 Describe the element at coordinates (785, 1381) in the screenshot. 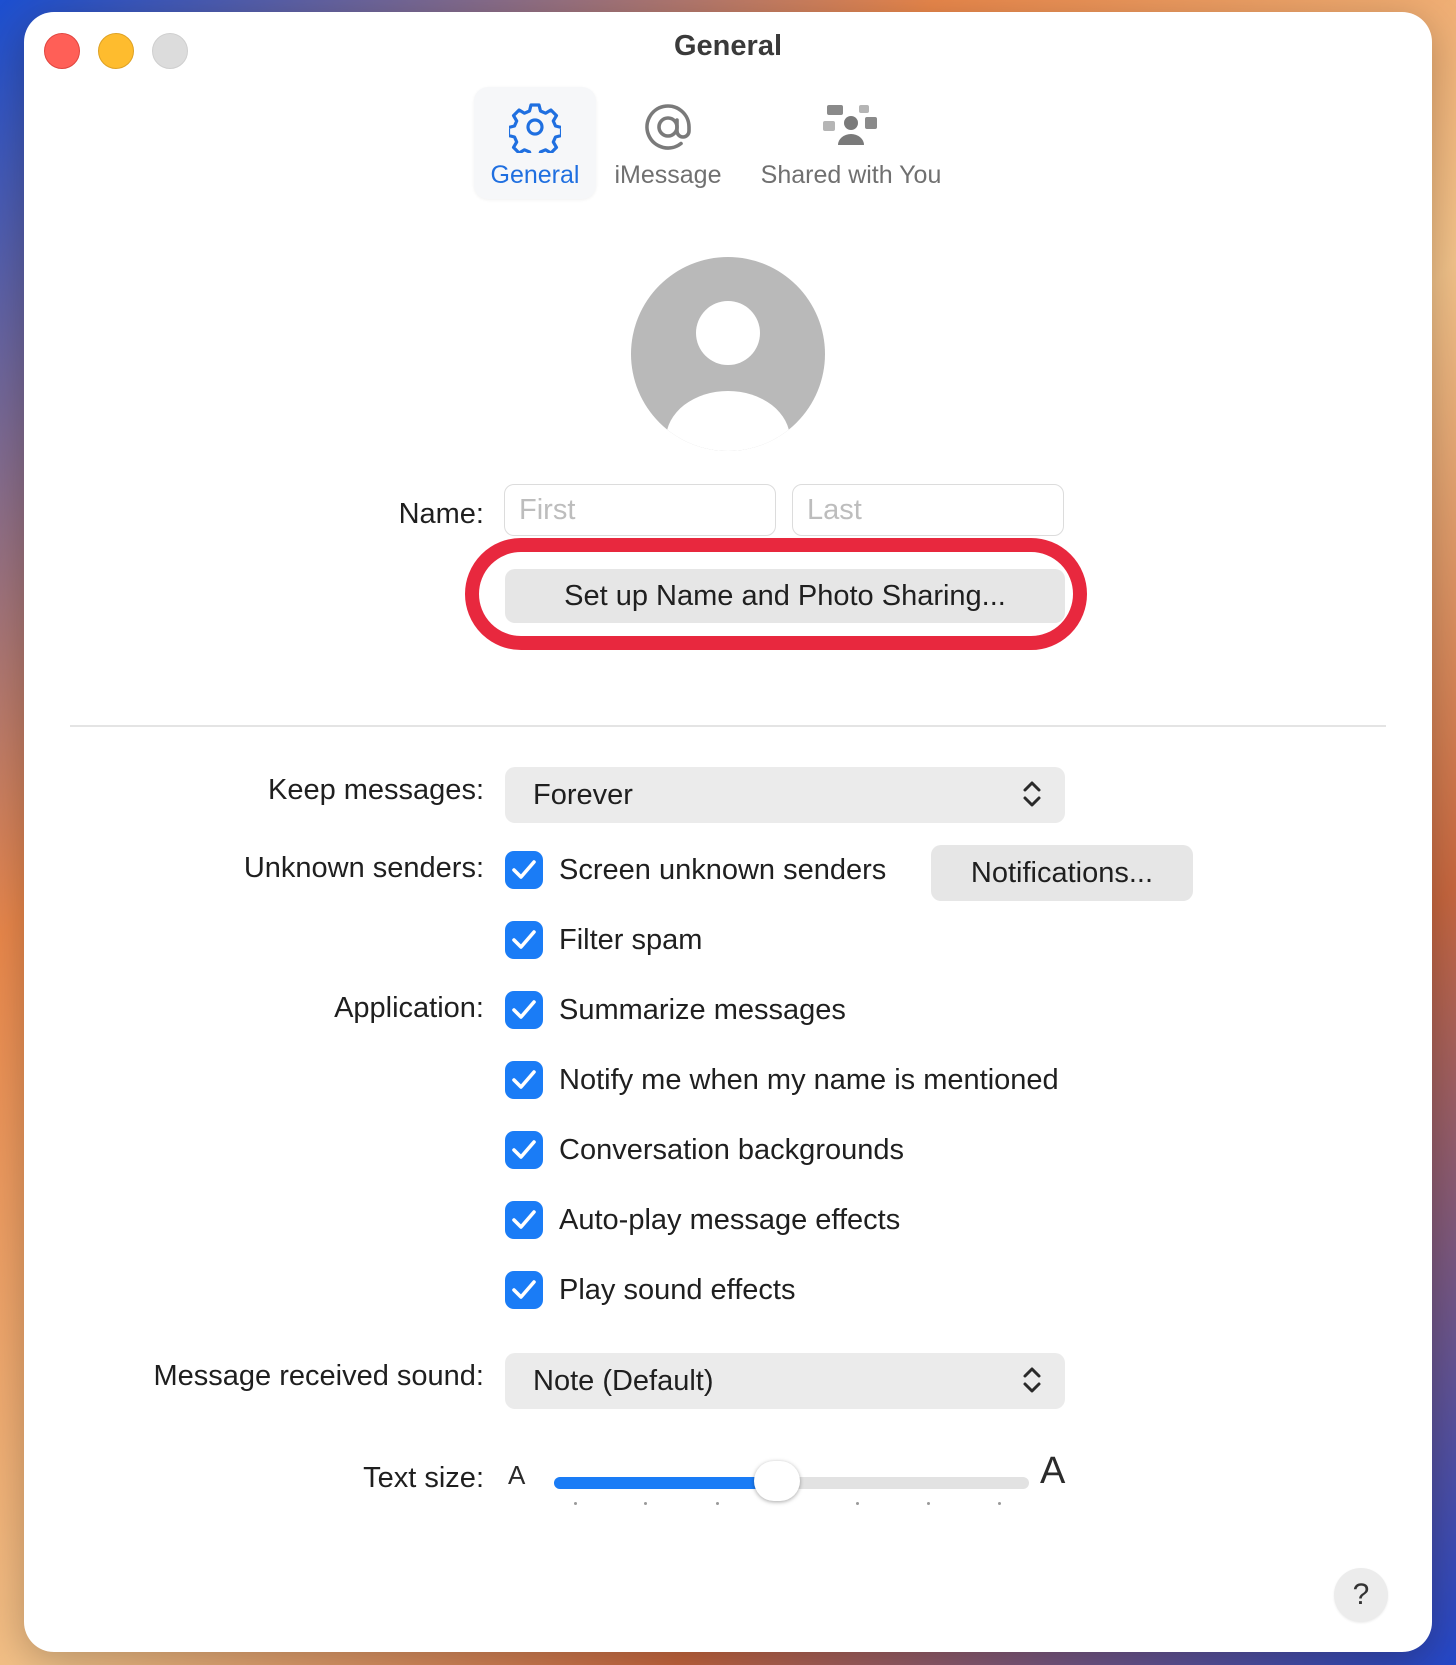

I see `received-sound-popup: Note (Default)` at that location.